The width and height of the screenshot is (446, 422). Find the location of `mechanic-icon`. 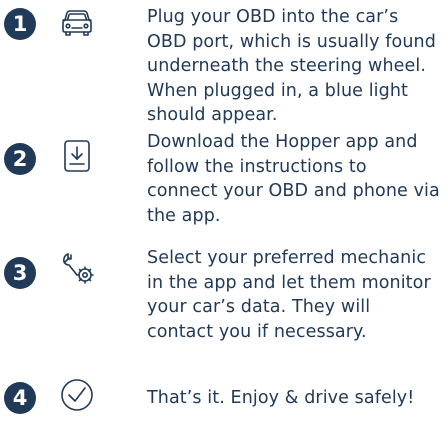

mechanic-icon is located at coordinates (77, 268).